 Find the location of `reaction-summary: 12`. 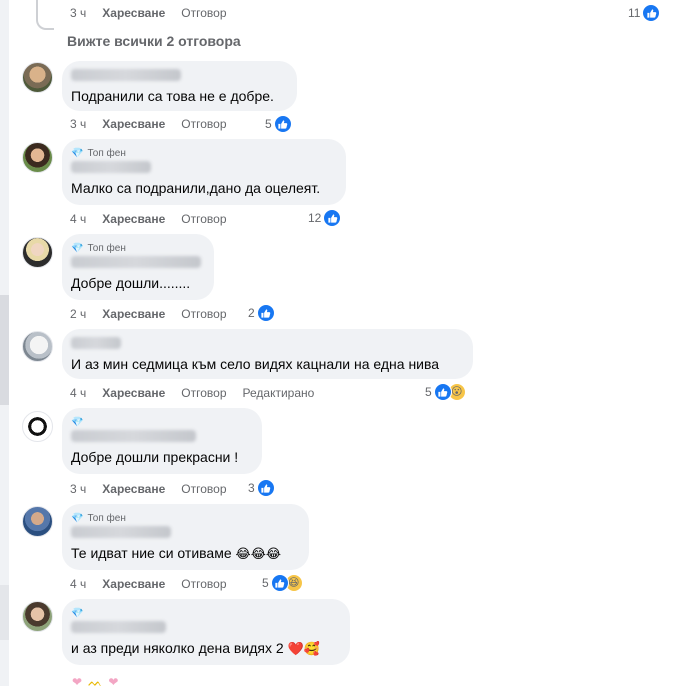

reaction-summary: 12 is located at coordinates (325, 218).